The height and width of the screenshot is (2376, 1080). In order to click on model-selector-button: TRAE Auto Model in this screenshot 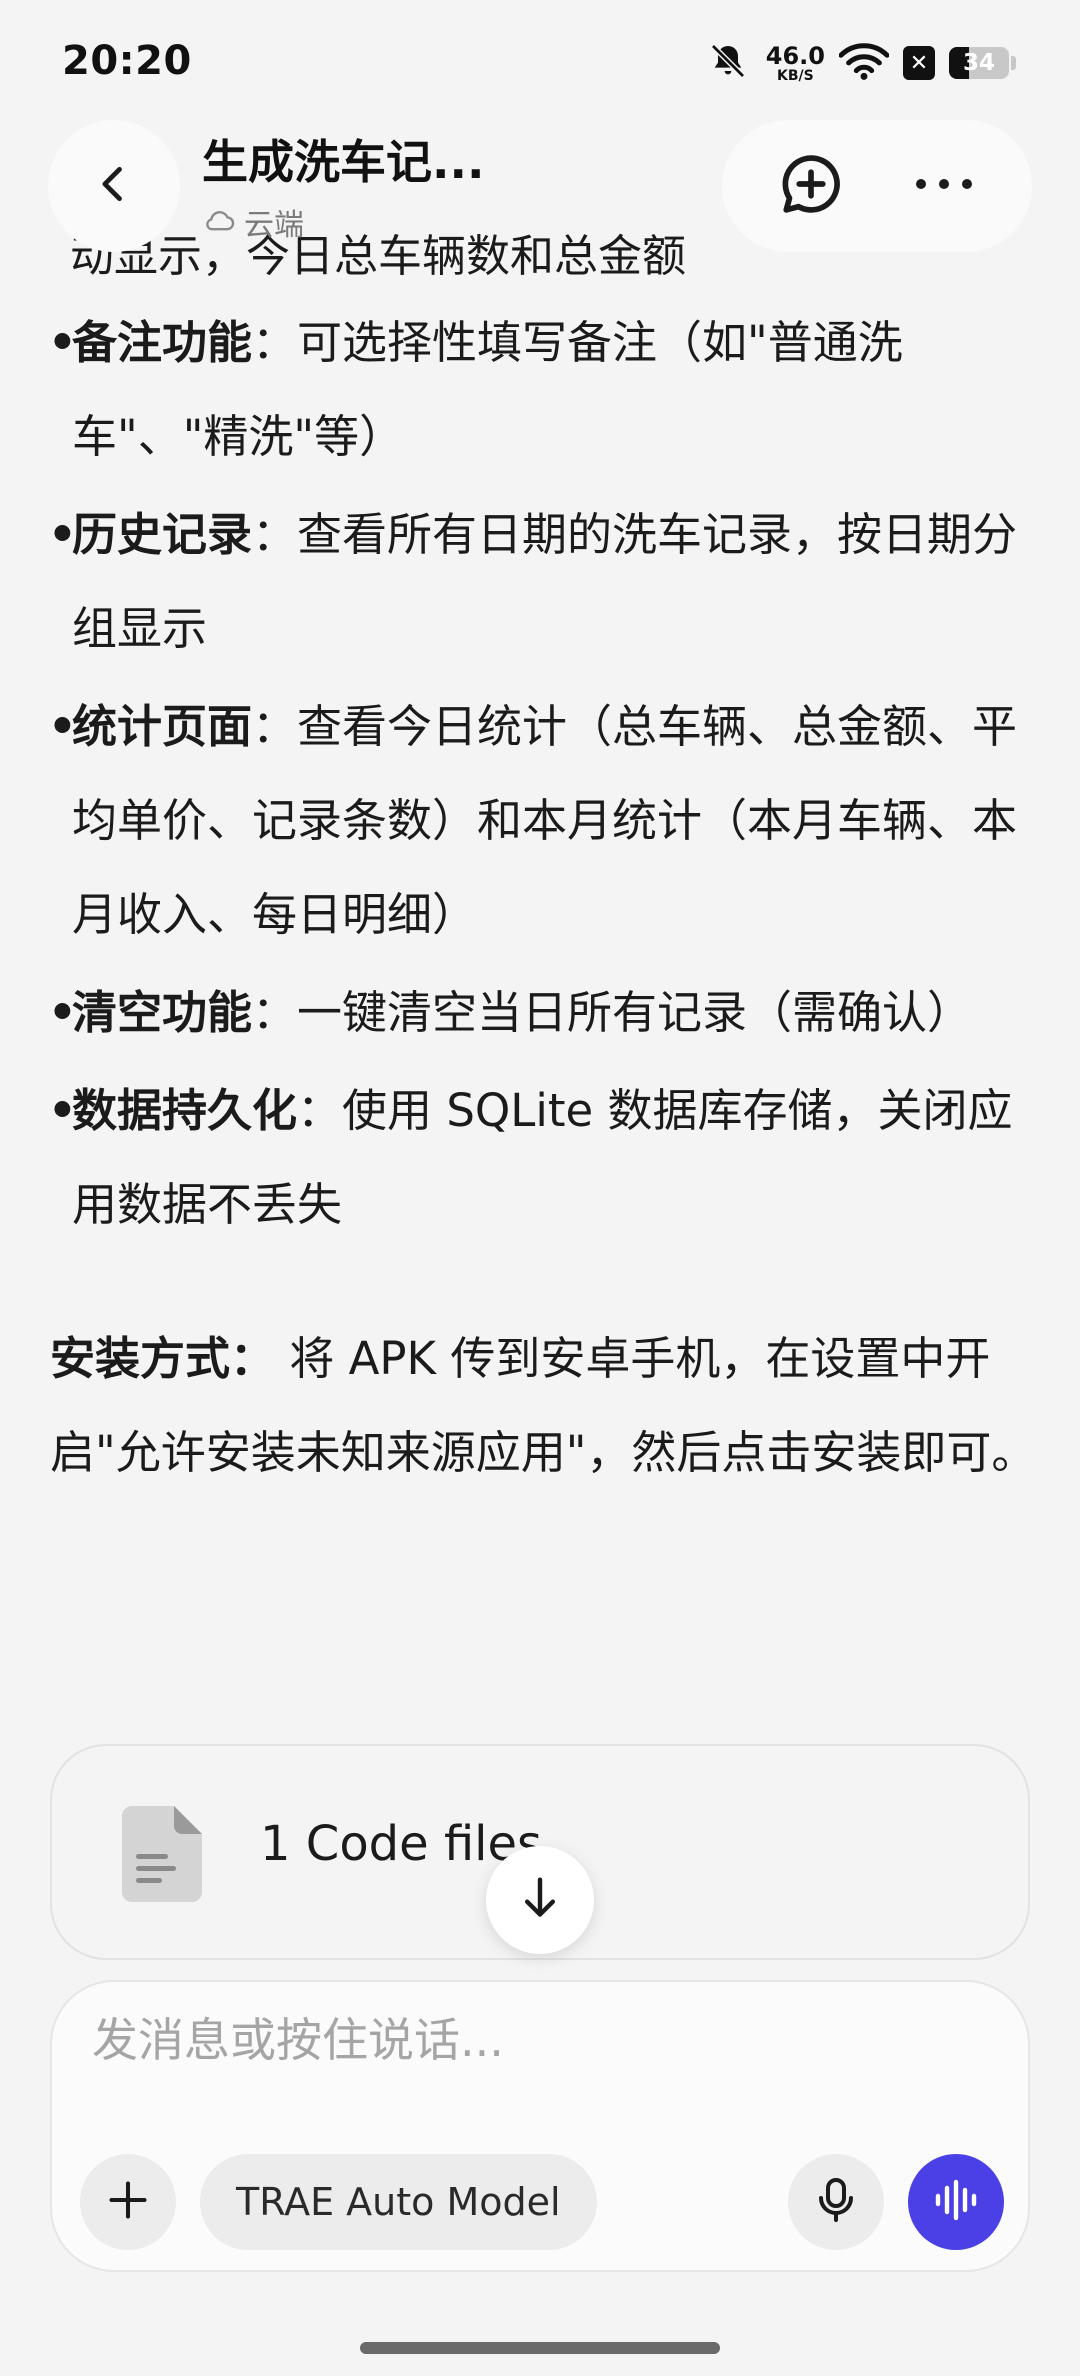, I will do `click(398, 2202)`.